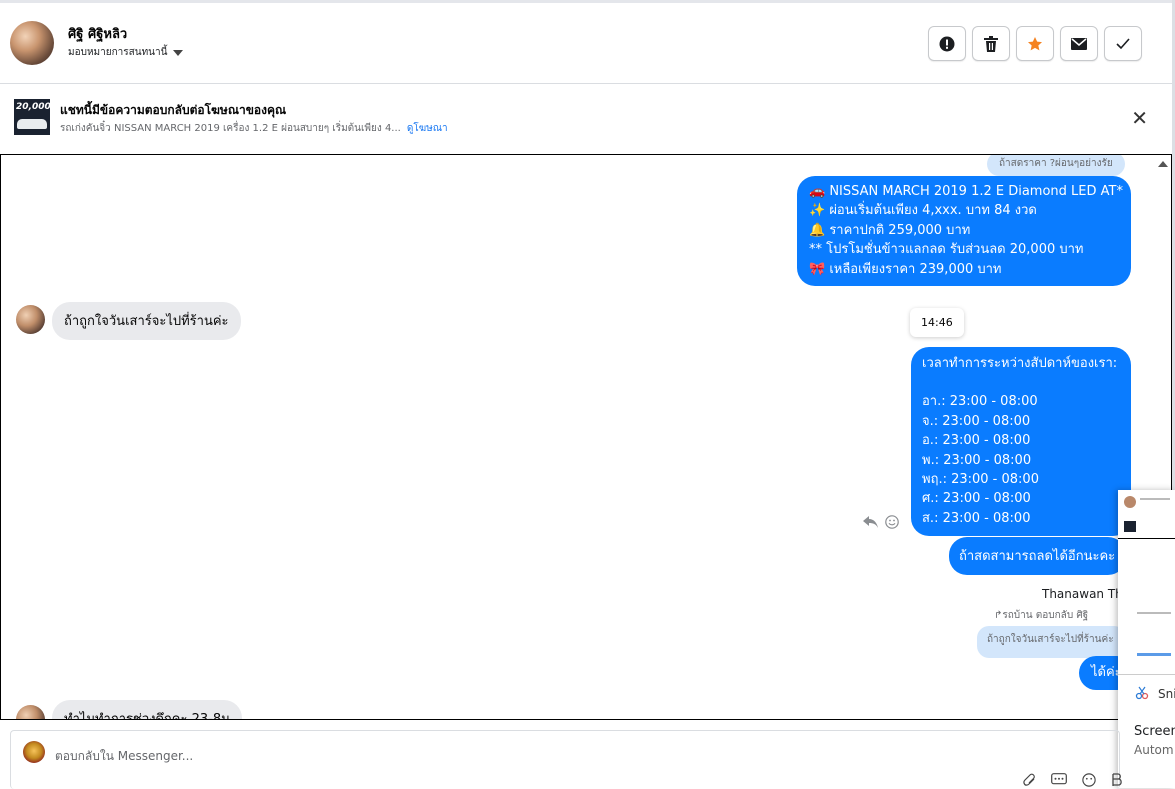 Image resolution: width=1175 pixels, height=789 pixels. What do you see at coordinates (32, 124) in the screenshot?
I see `car-image` at bounding box center [32, 124].